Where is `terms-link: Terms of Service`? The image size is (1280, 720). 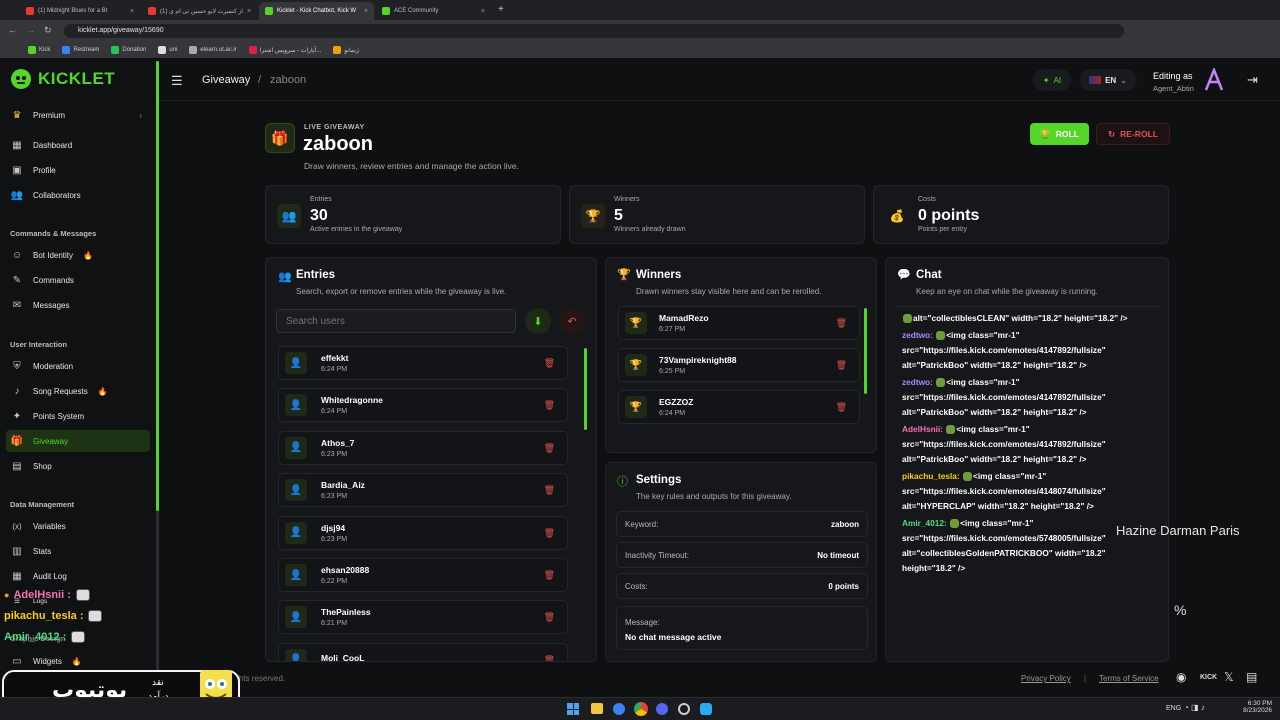
terms-link: Terms of Service is located at coordinates (1129, 678).